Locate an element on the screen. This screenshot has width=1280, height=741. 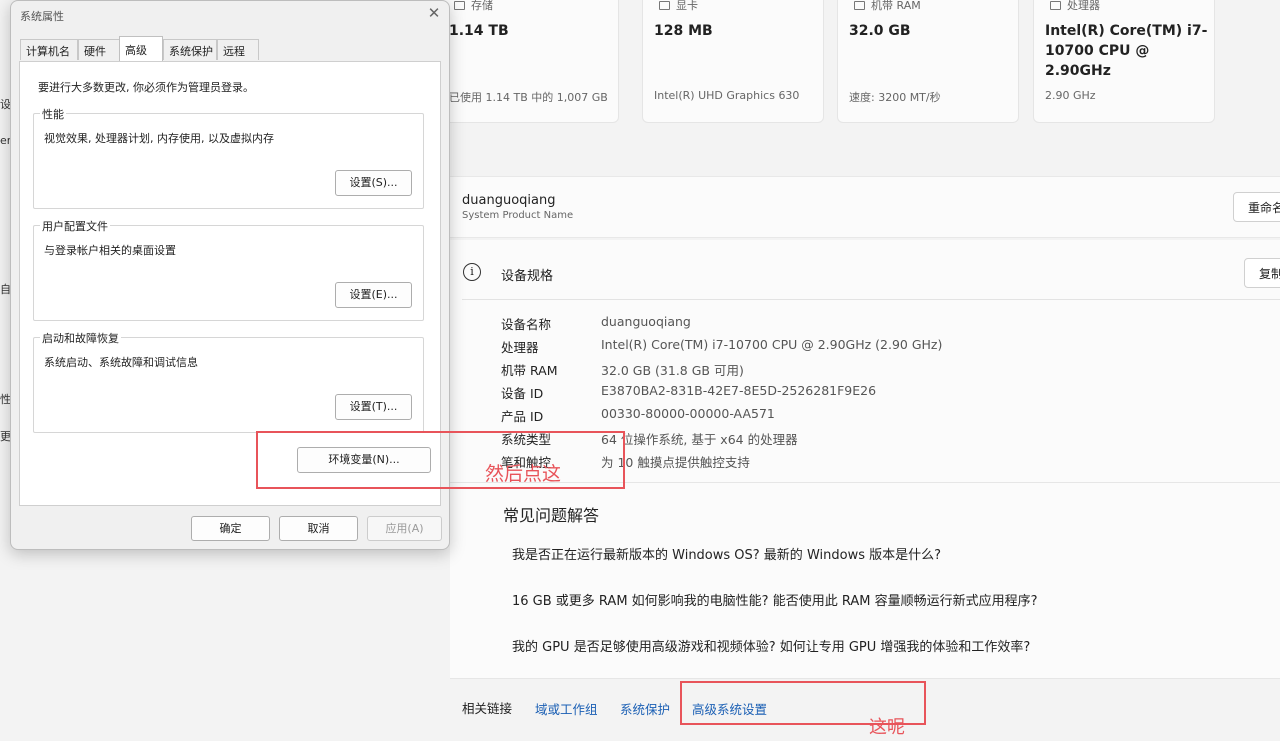
left-edge-text: 设 is located at coordinates (5, 104).